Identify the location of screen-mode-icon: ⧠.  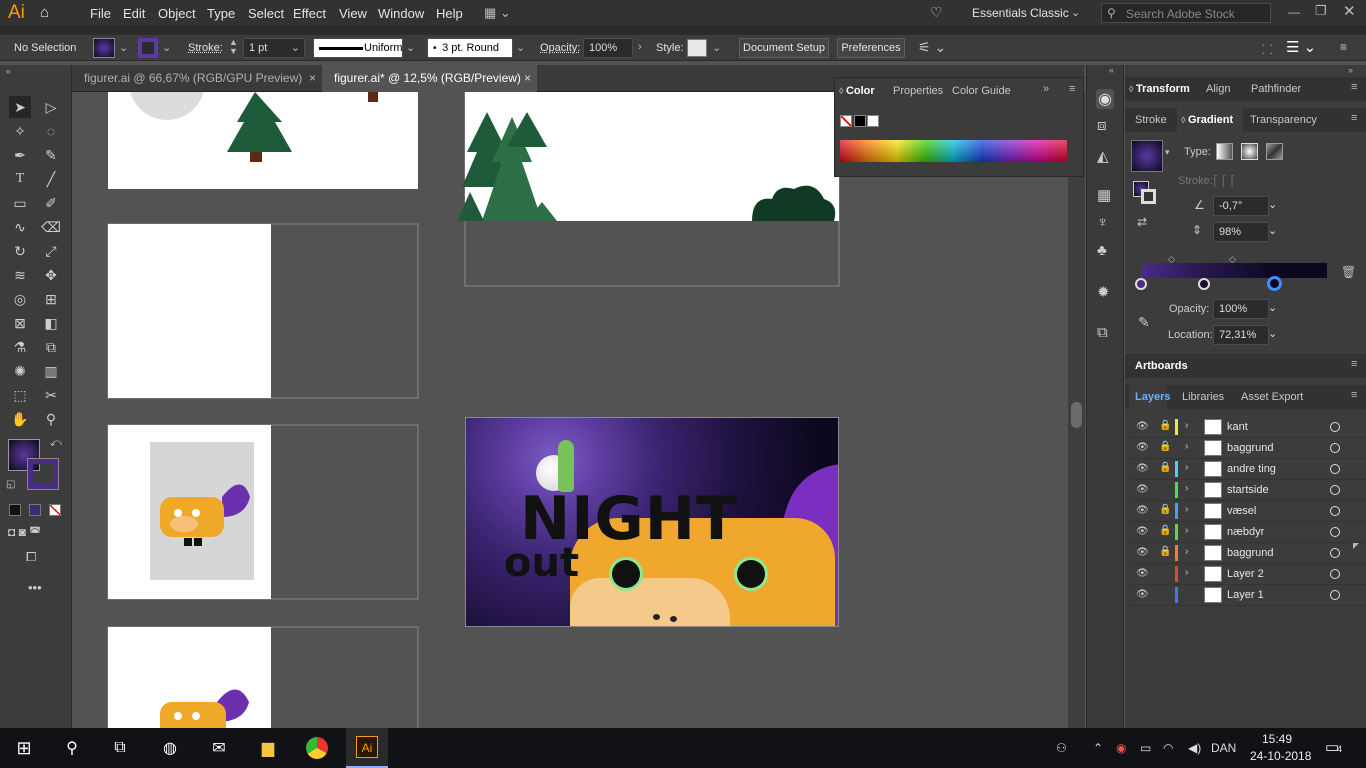
(31, 557).